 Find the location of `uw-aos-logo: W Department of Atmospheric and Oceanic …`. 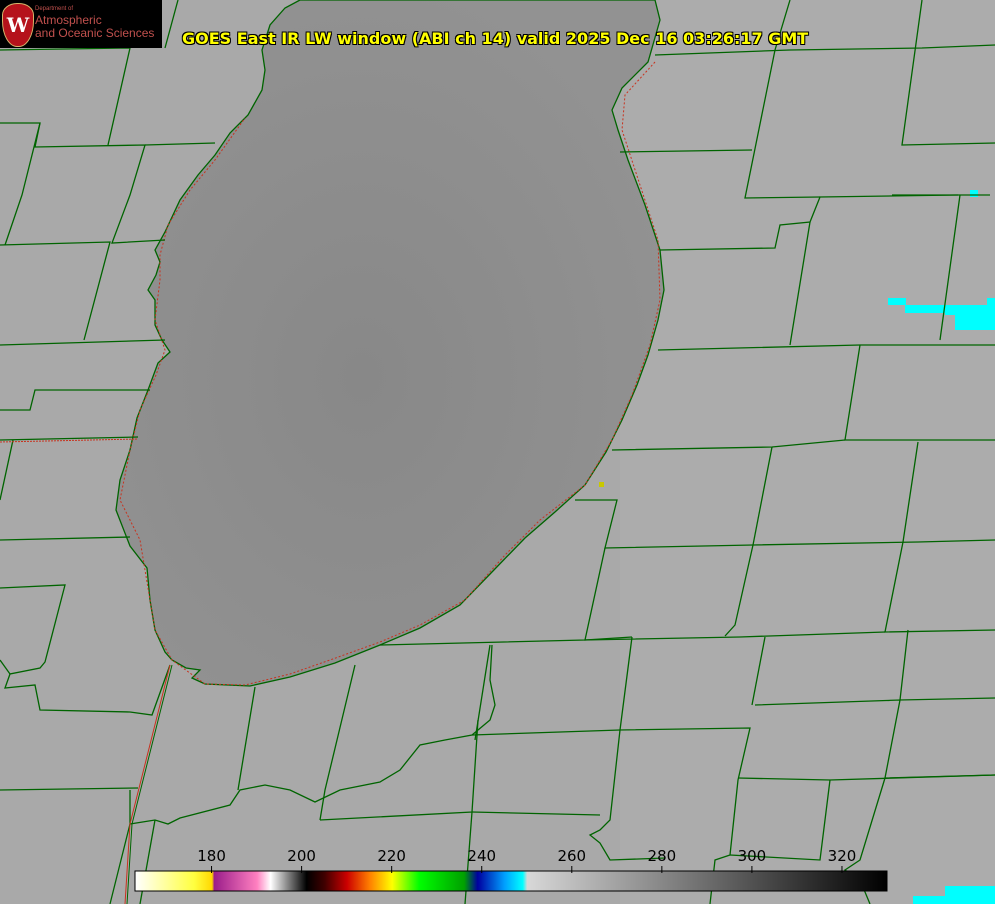

uw-aos-logo: W Department of Atmospheric and Oceanic … is located at coordinates (81, 24).